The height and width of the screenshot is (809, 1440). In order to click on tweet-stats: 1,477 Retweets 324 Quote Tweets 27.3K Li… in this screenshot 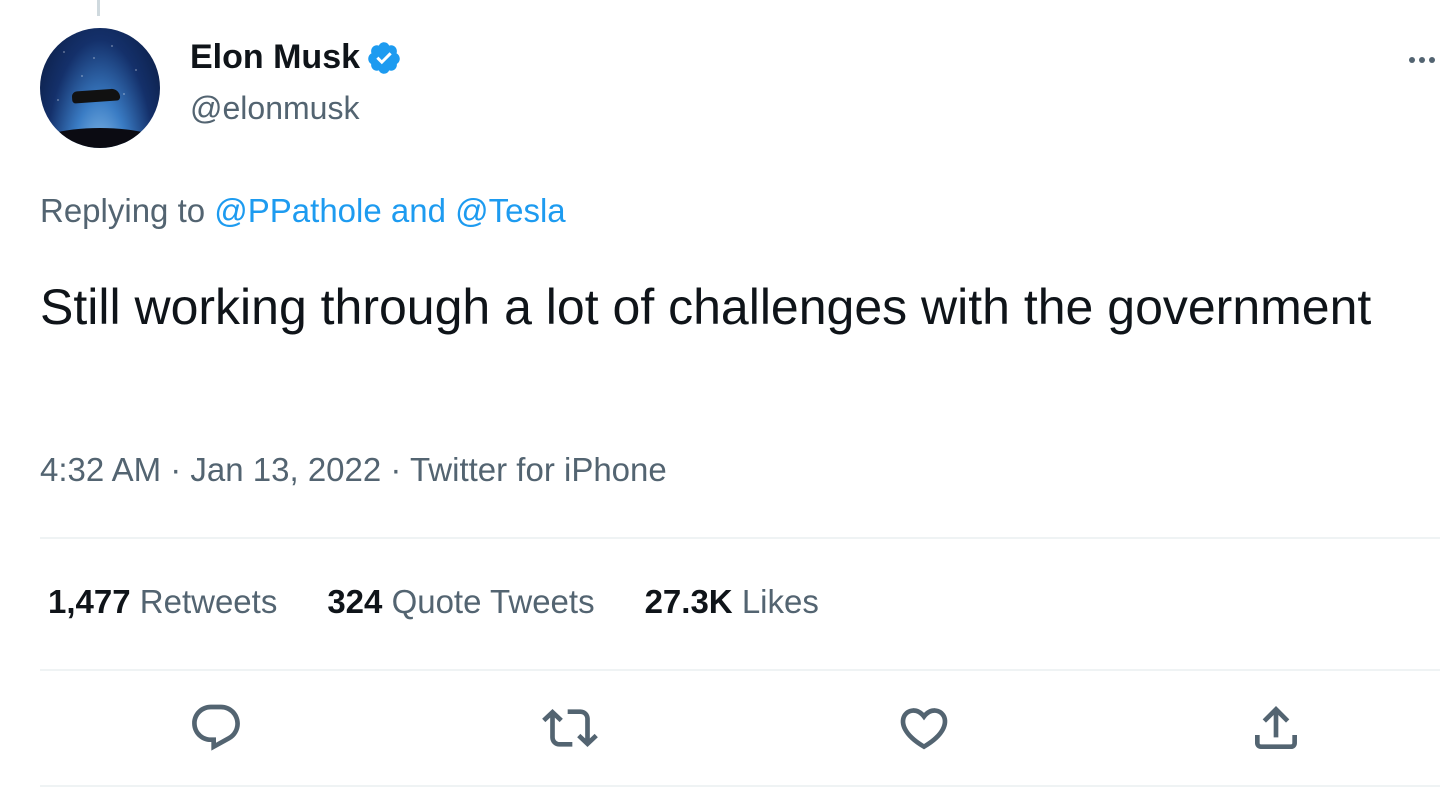, I will do `click(458, 602)`.